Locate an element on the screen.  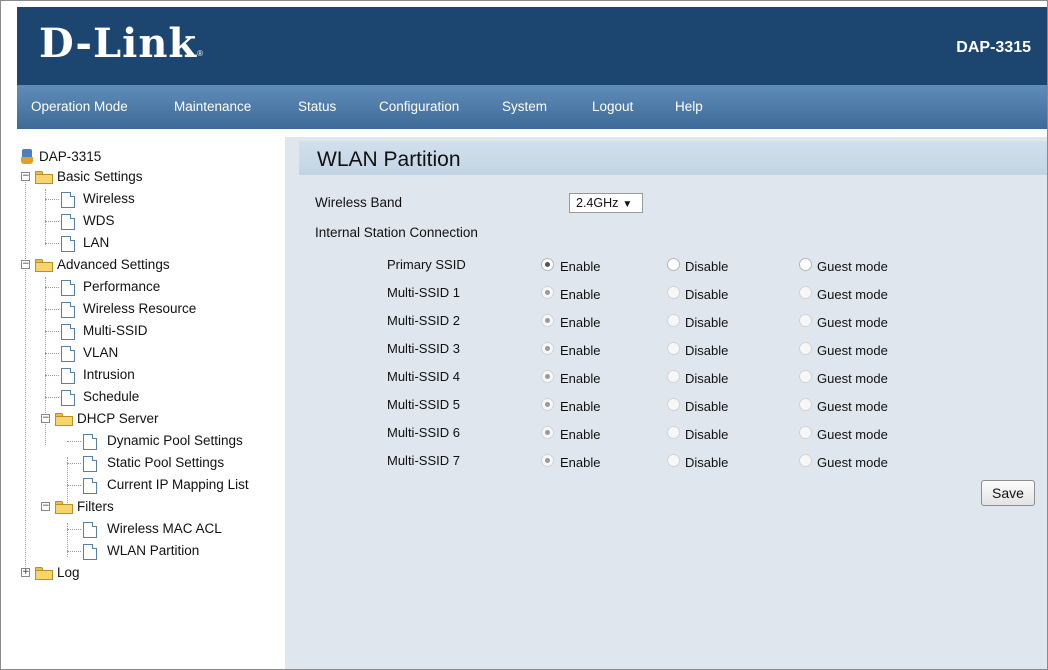
brand-text: D-Link is located at coordinates (118, 43).